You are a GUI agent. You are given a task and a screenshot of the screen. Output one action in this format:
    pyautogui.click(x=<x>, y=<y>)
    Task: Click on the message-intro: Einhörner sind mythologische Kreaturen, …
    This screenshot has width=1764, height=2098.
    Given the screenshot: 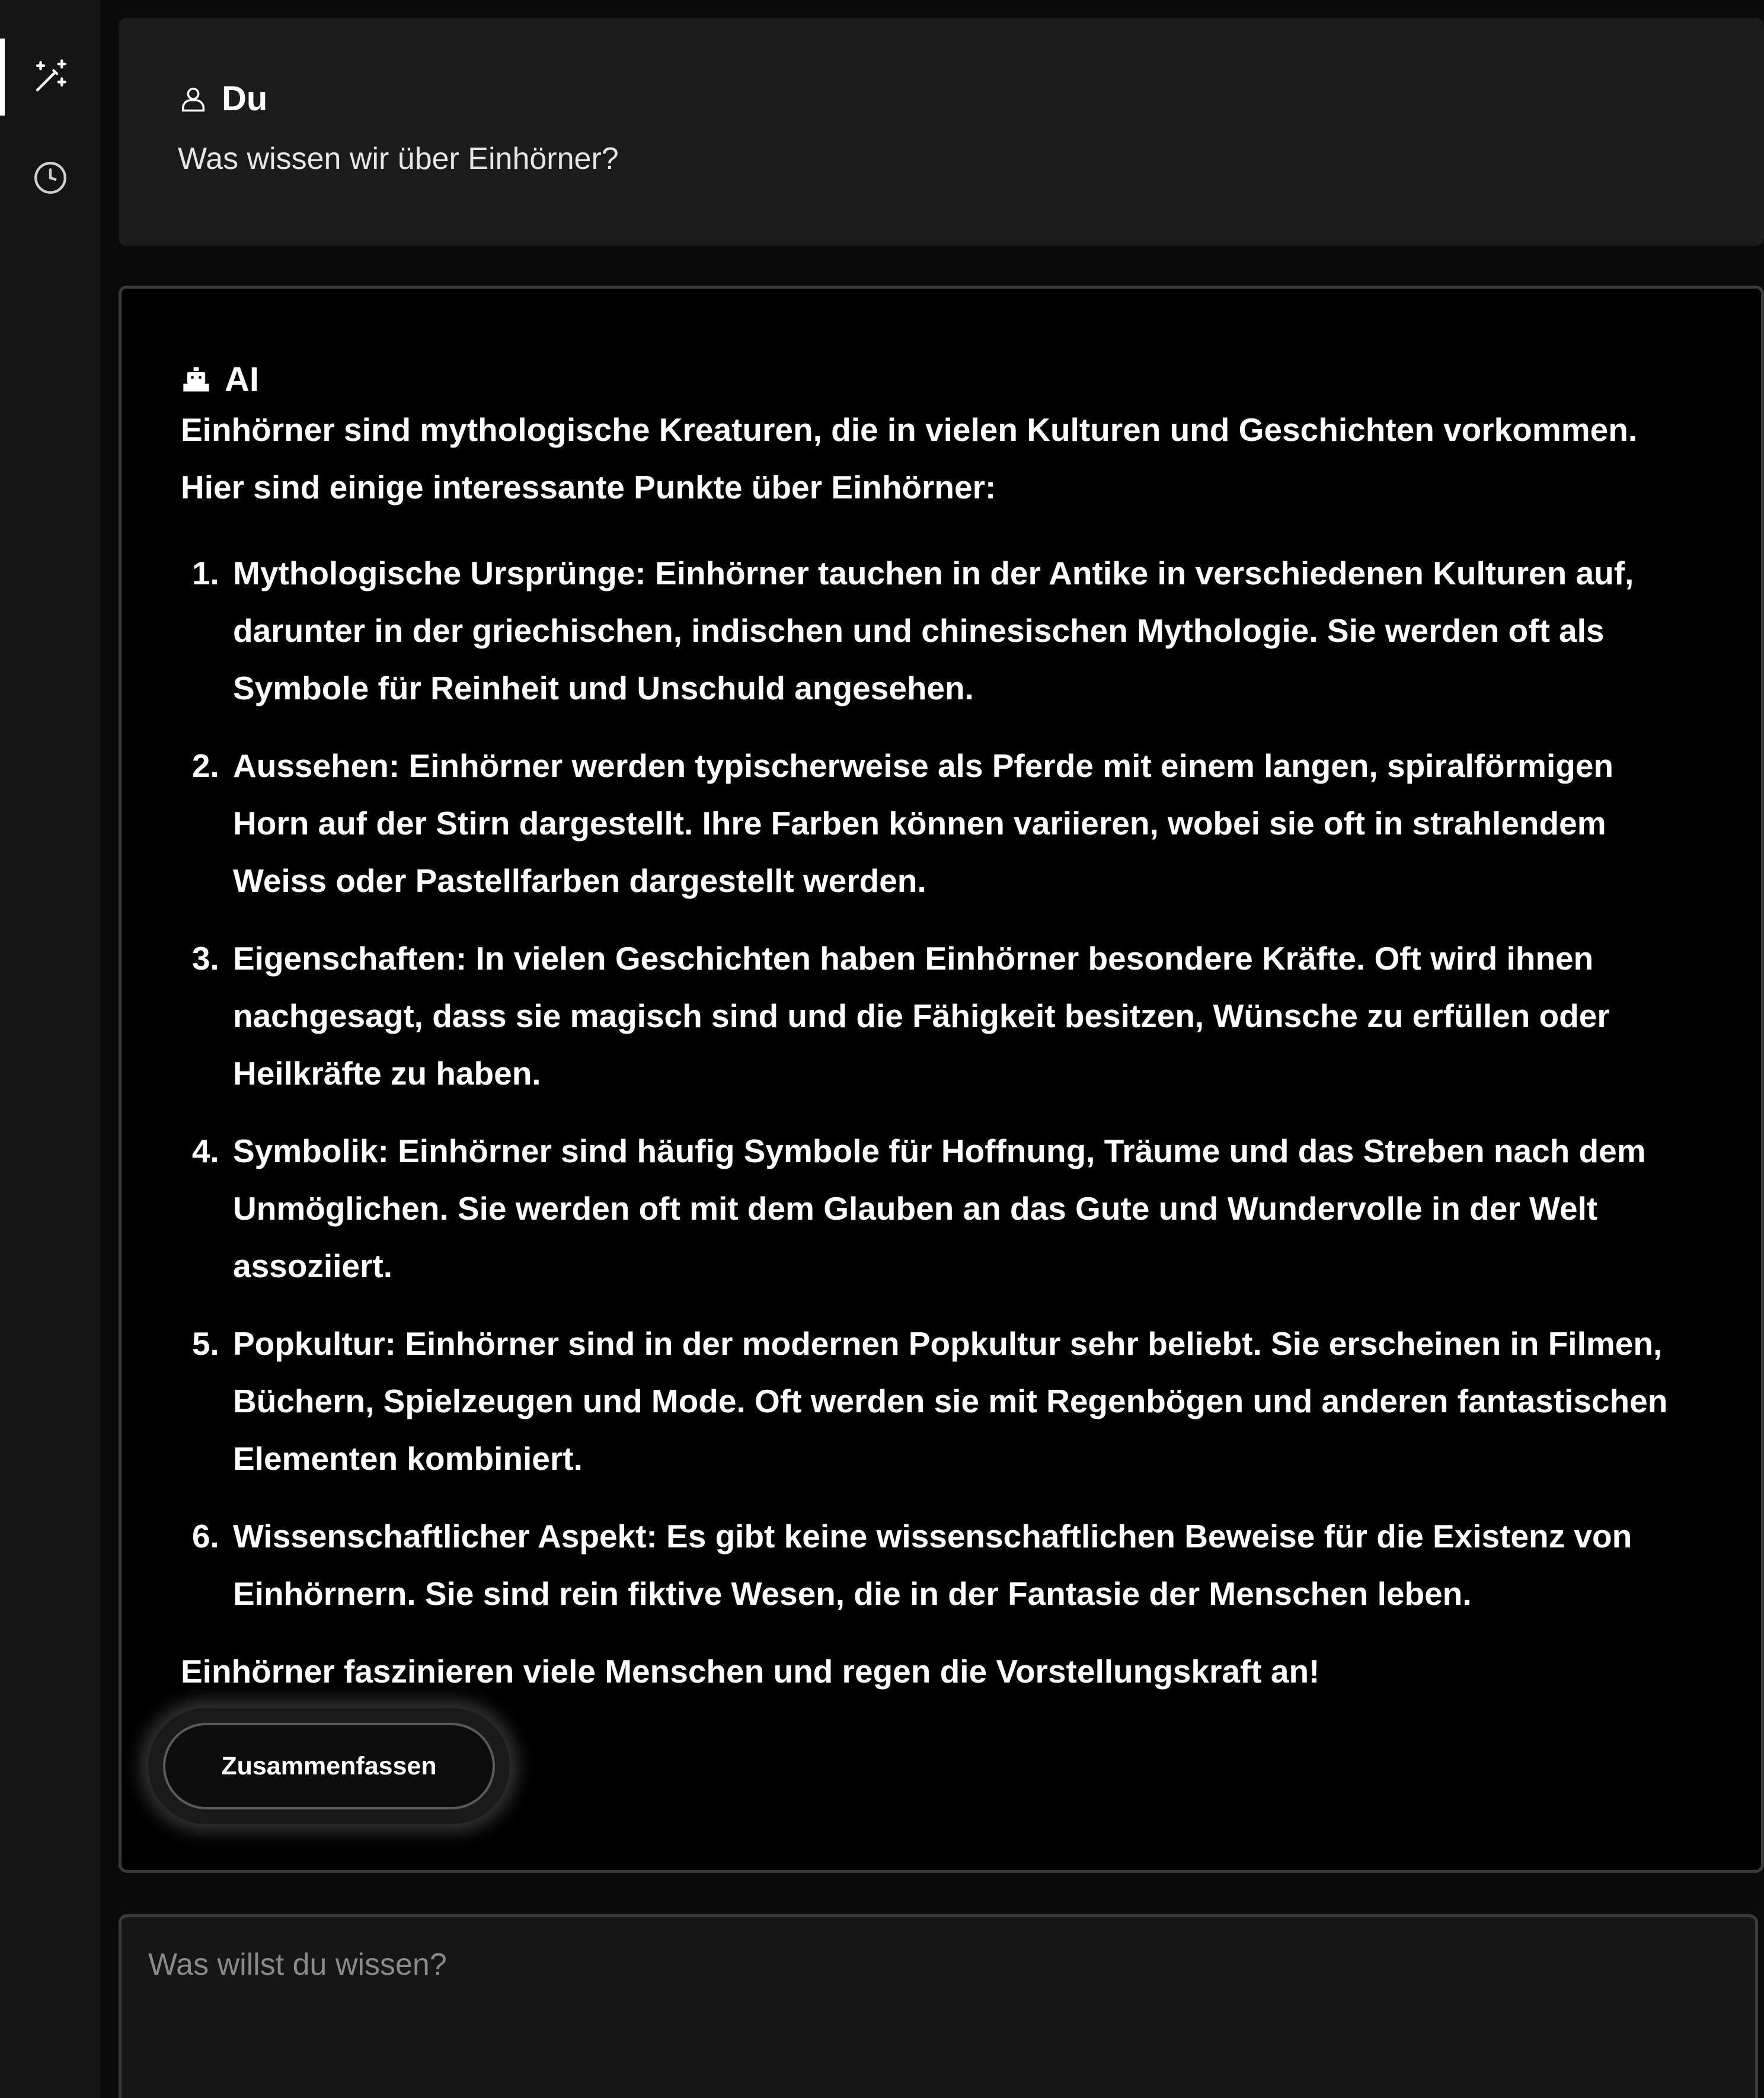 What is the action you would take?
    pyautogui.click(x=910, y=458)
    